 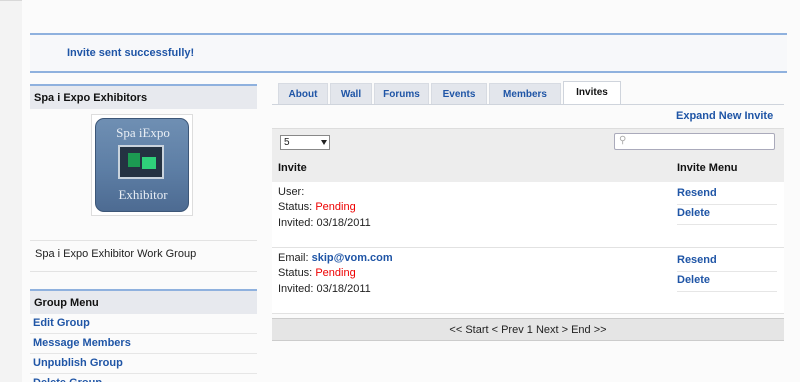 I want to click on group-tabs: About Wall Forums Events Members Invites, so click(x=528, y=93).